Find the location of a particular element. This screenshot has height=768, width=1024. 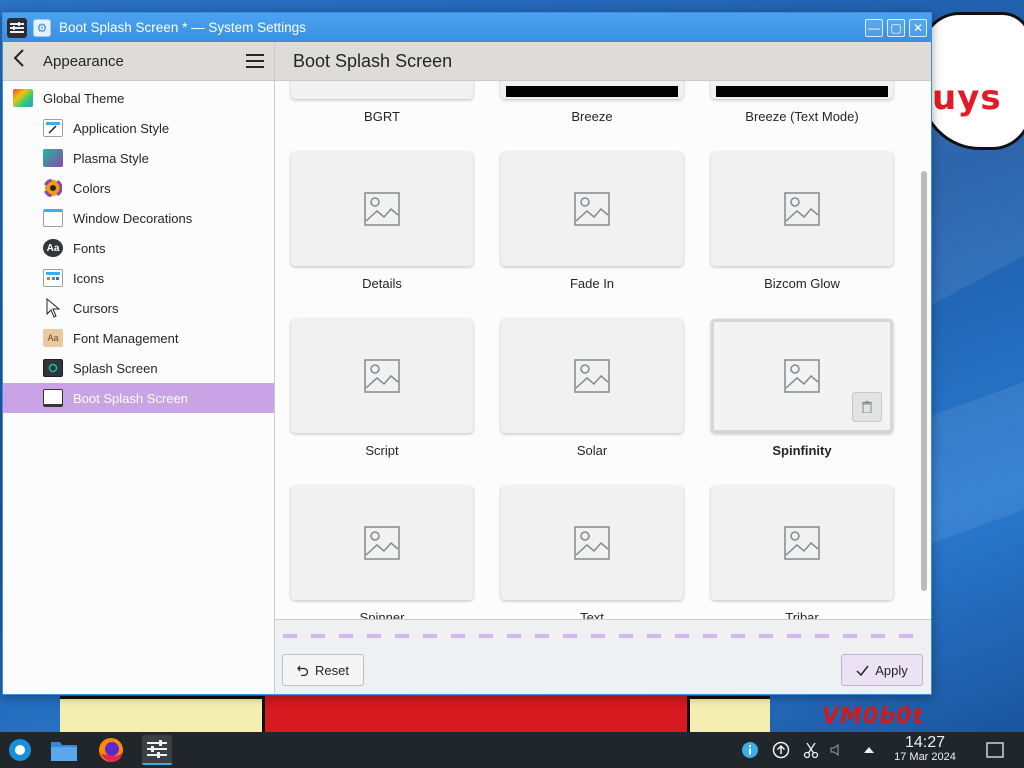

theme-tile-tribar is located at coordinates (802, 543).